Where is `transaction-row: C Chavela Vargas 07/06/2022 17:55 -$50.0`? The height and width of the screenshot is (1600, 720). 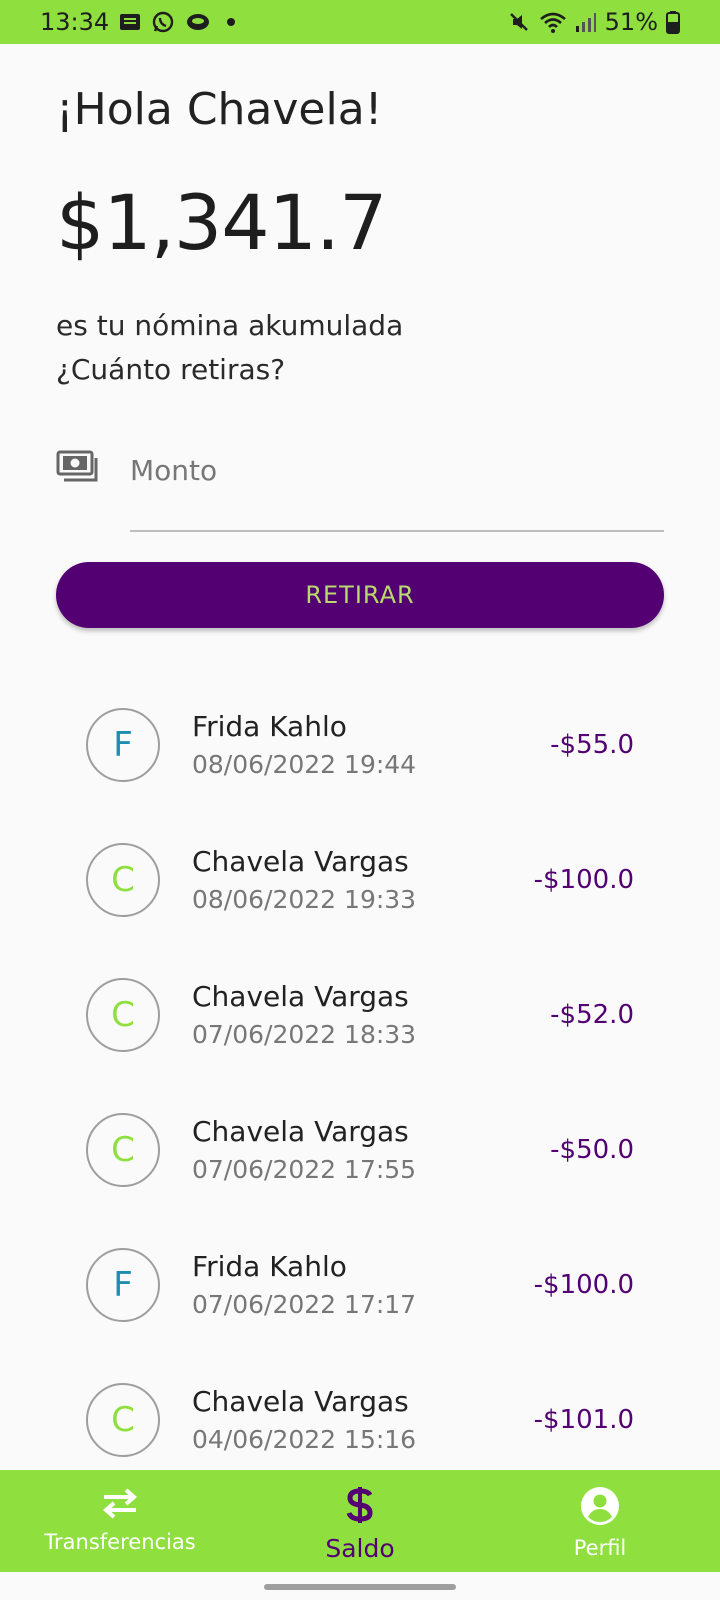
transaction-row: C Chavela Vargas 07/06/2022 17:55 -$50.0 is located at coordinates (360, 1157).